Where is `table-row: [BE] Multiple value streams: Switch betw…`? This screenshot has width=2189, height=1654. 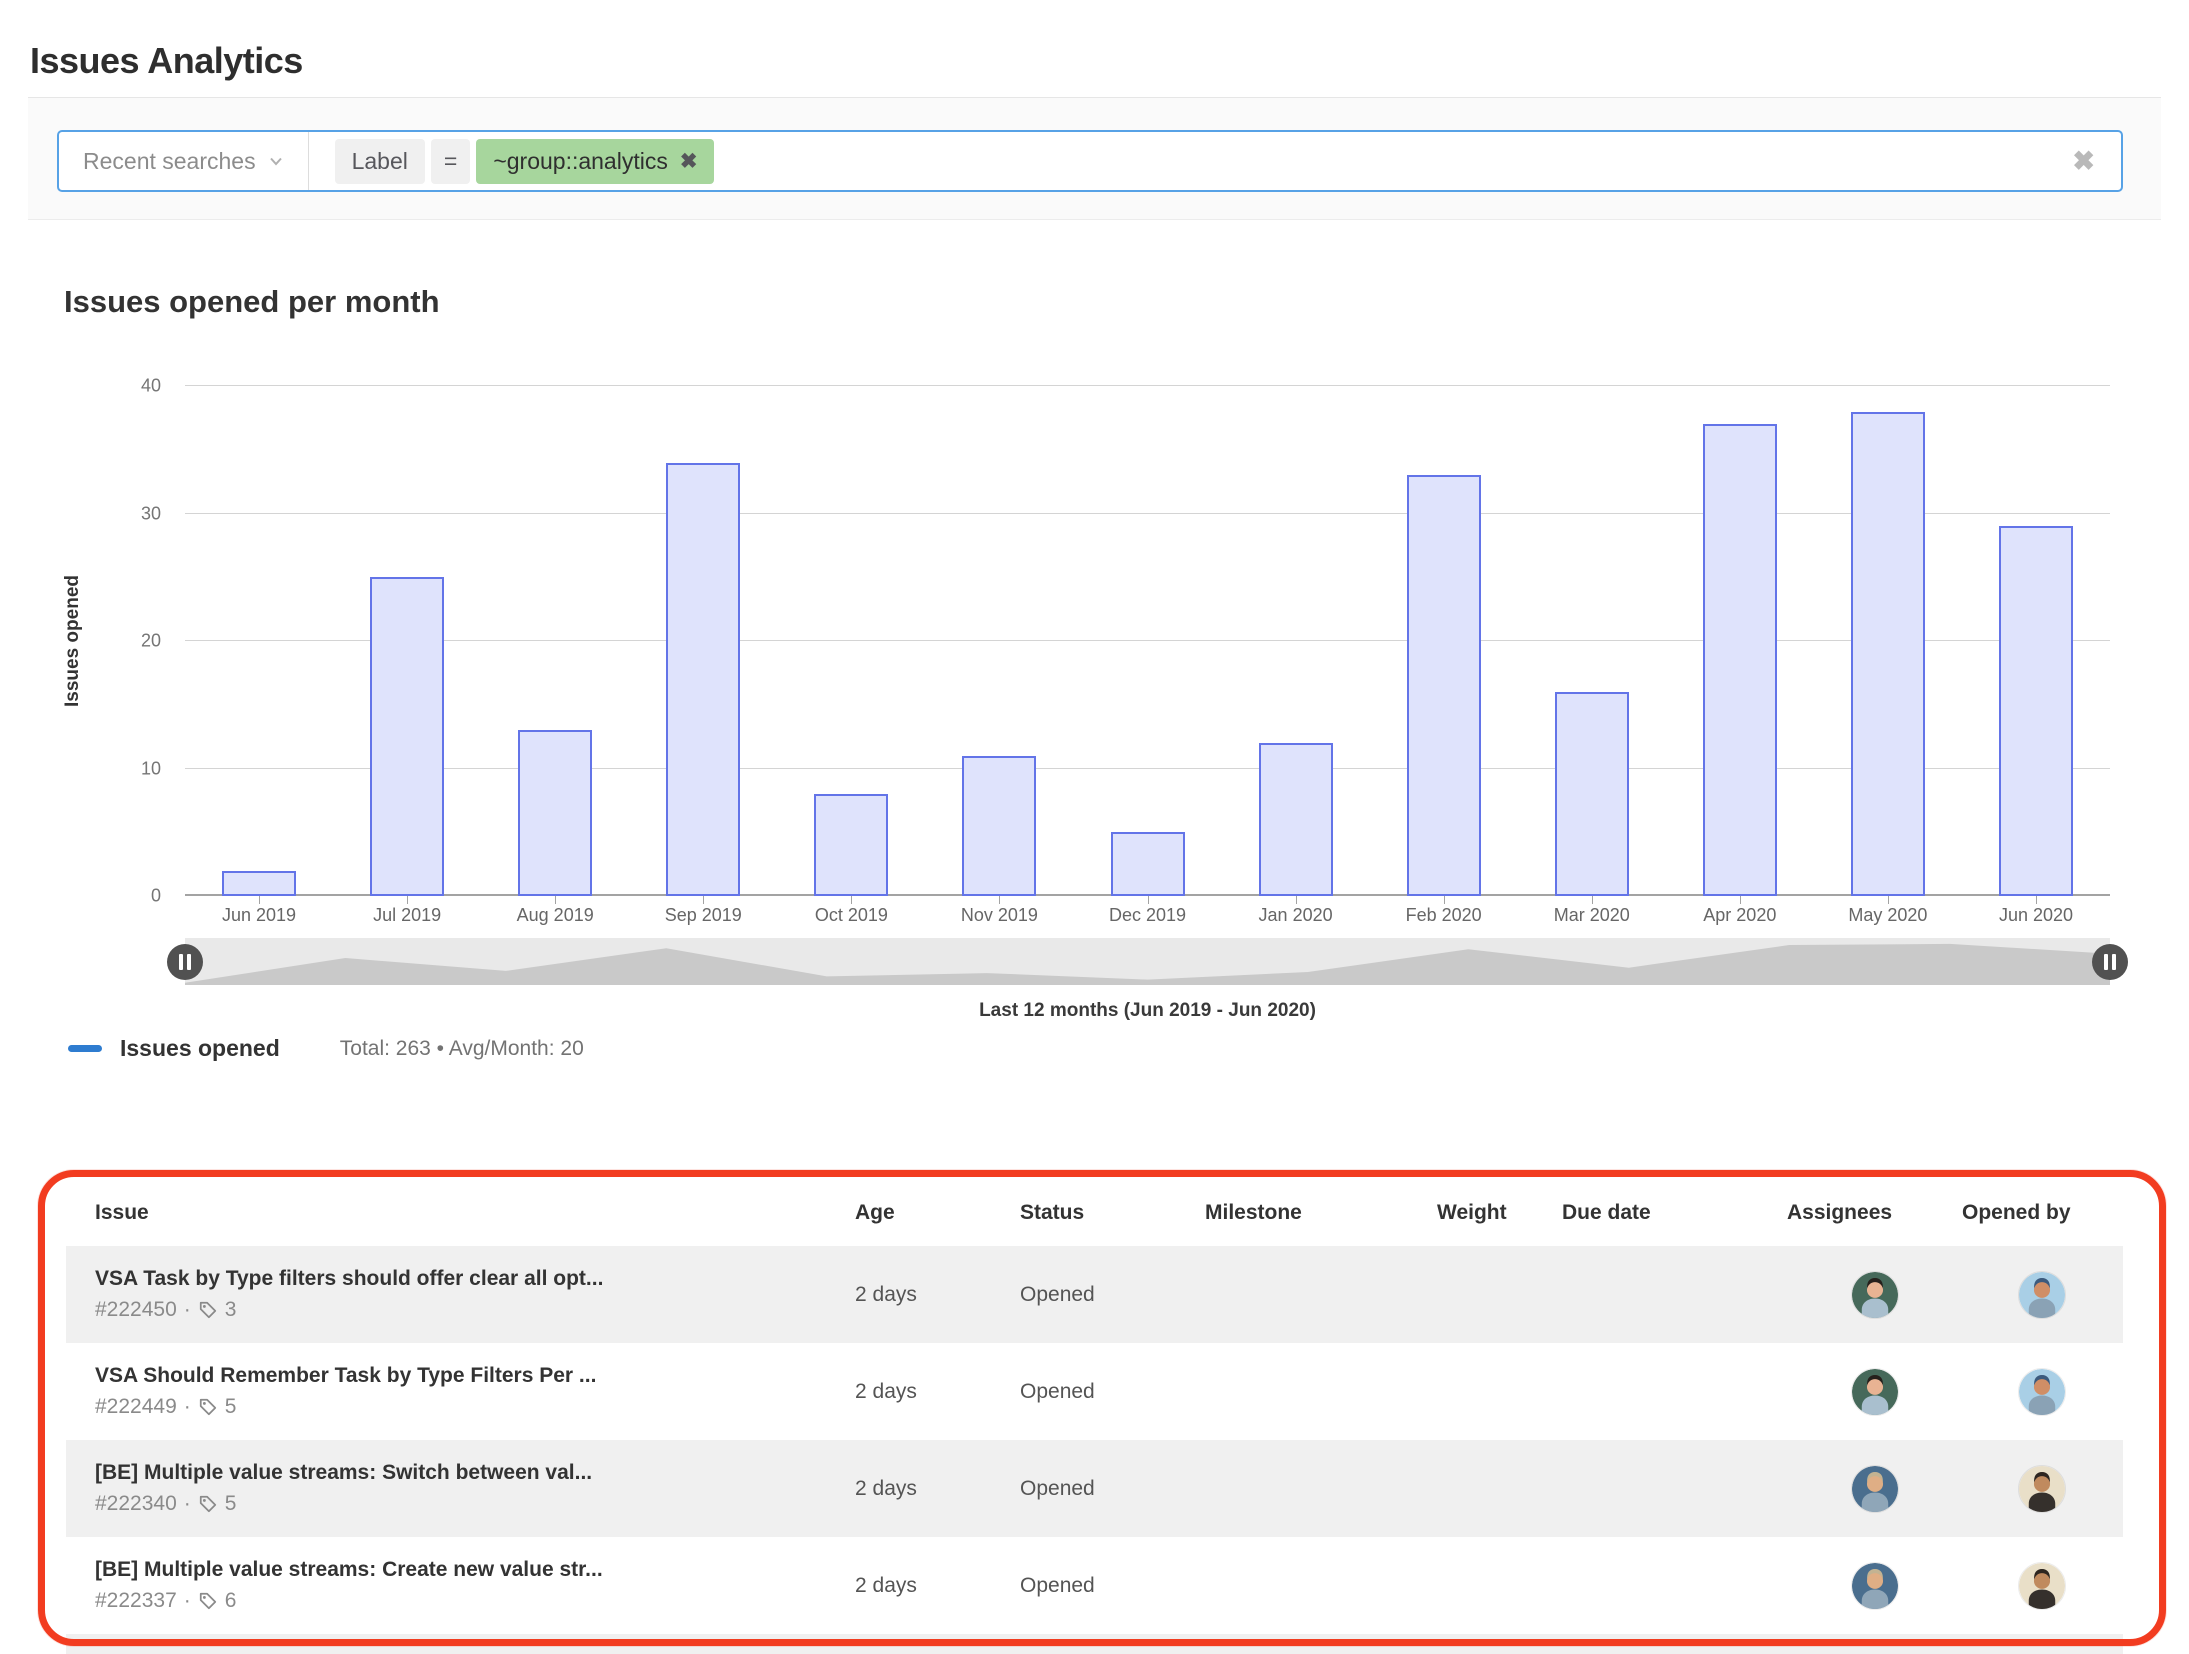 table-row: [BE] Multiple value streams: Switch betw… is located at coordinates (1094, 1488).